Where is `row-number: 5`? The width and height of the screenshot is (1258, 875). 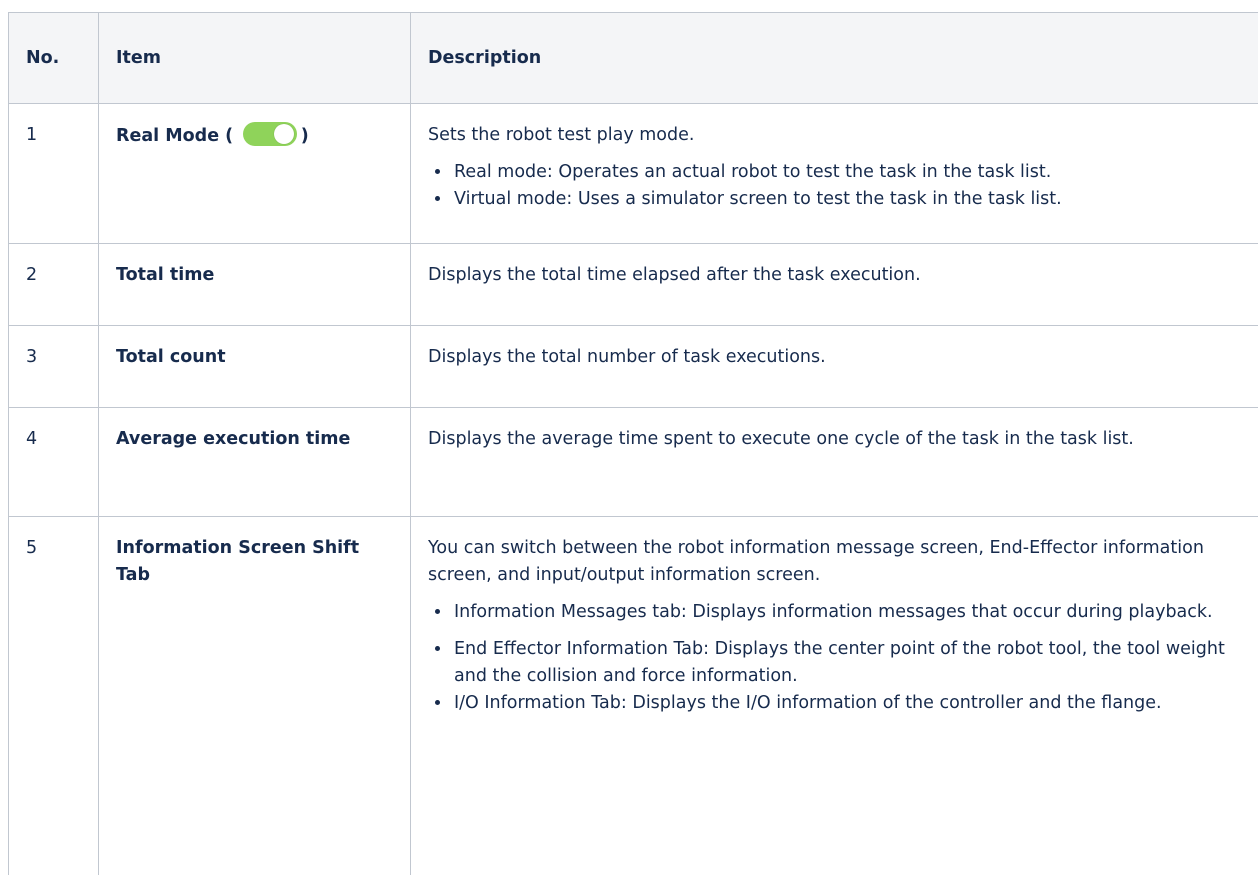 row-number: 5 is located at coordinates (54, 696).